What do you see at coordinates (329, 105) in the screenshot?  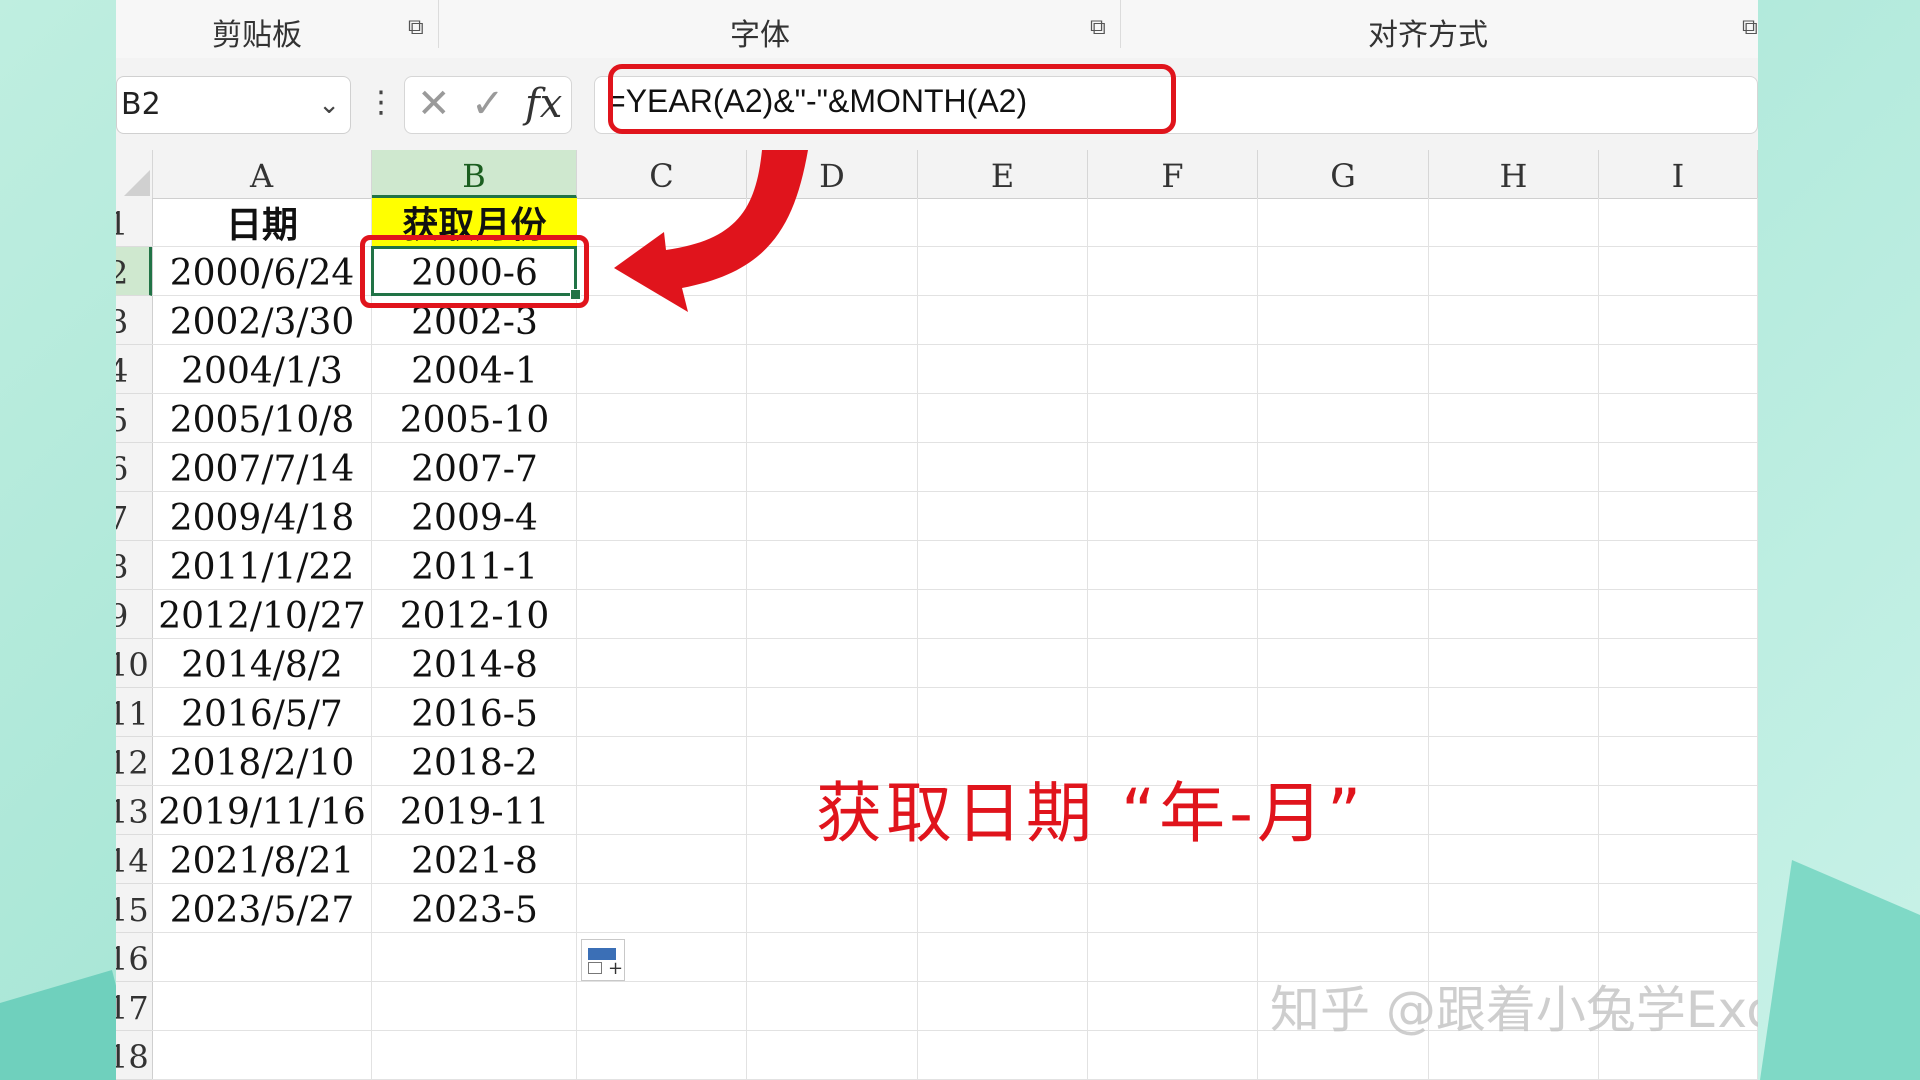 I see `chevron-down-icon: ⌄` at bounding box center [329, 105].